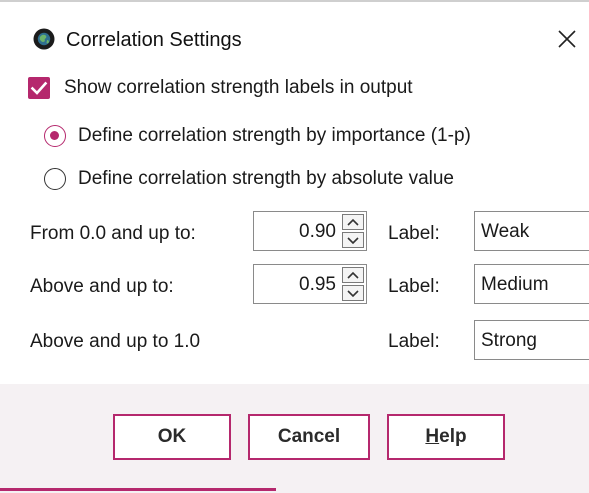 The height and width of the screenshot is (493, 589). What do you see at coordinates (172, 437) in the screenshot?
I see `ok-button: OK` at bounding box center [172, 437].